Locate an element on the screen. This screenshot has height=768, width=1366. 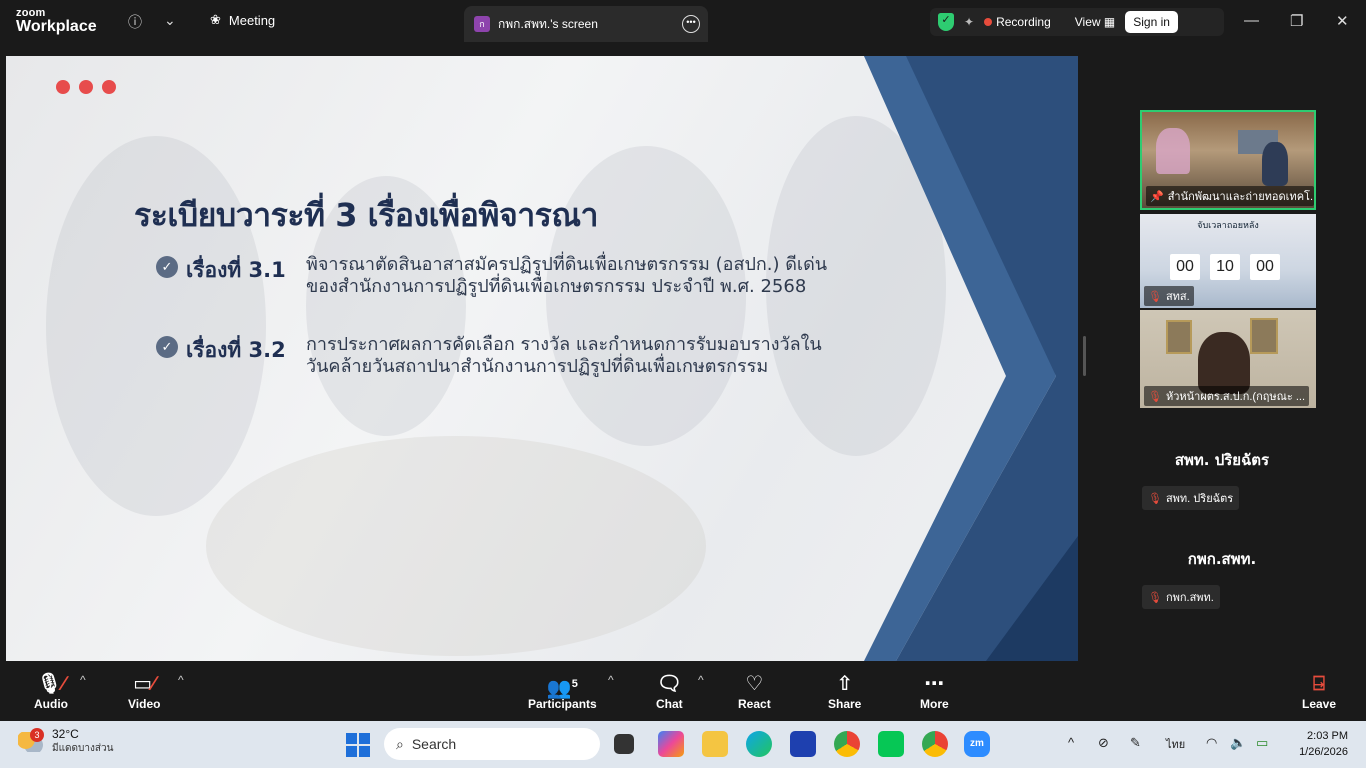
restore-icon: ❐ is located at coordinates (1296, 21).